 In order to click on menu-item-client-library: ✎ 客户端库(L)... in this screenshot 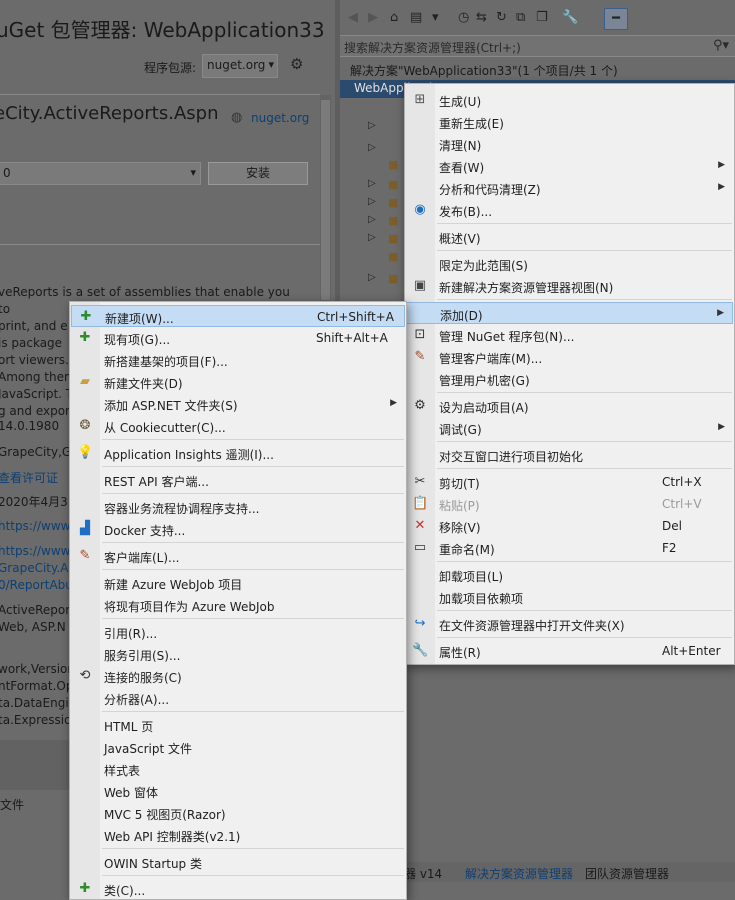, I will do `click(238, 556)`.